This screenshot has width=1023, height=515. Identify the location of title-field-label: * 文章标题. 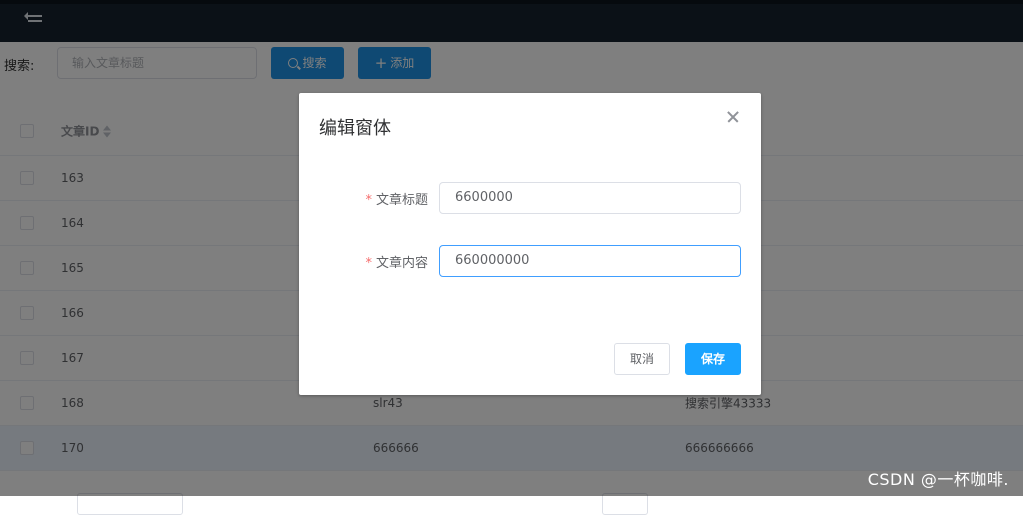
(363, 198).